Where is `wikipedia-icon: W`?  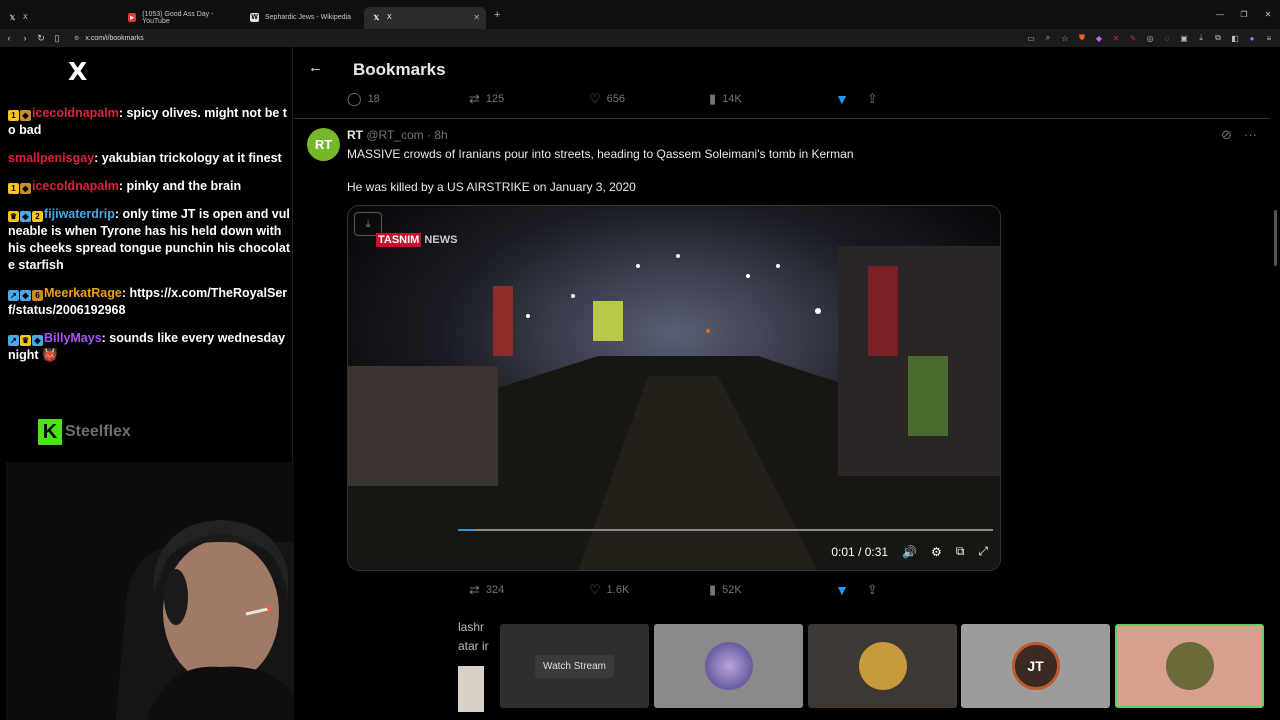
wikipedia-icon: W is located at coordinates (254, 17).